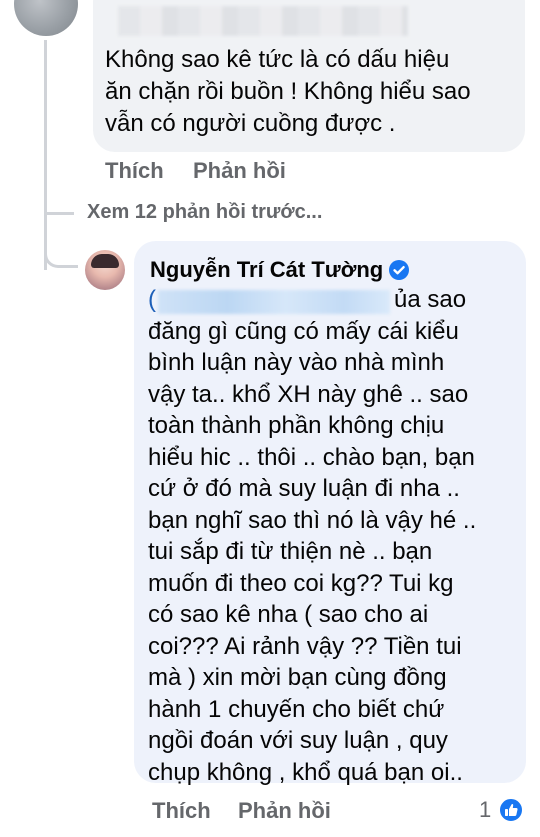 This screenshot has height=837, width=540. Describe the element at coordinates (308, 394) in the screenshot. I see `reply-text-line: vậy ta.. khổ XH này ghê .. sao` at that location.